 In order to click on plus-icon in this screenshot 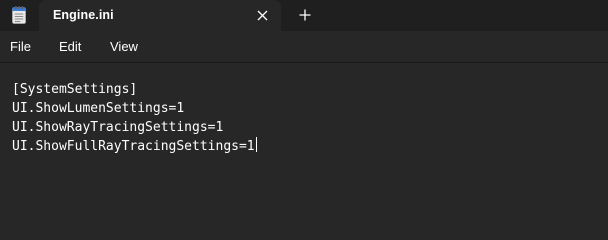, I will do `click(305, 15)`.